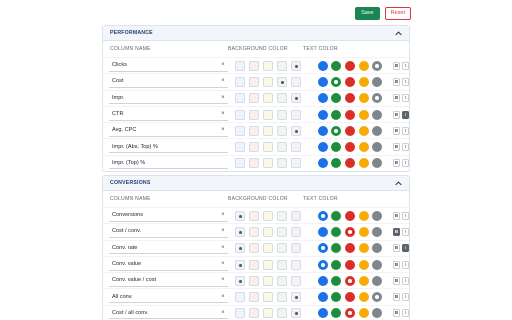 The image size is (512, 320). I want to click on column-name-field: CTR ×, so click(168, 115).